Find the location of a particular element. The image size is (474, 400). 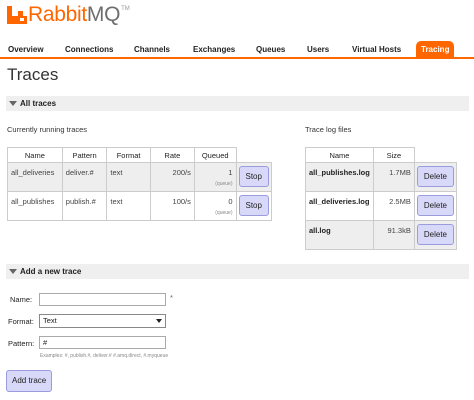

tab-overview: Overview is located at coordinates (26, 50).